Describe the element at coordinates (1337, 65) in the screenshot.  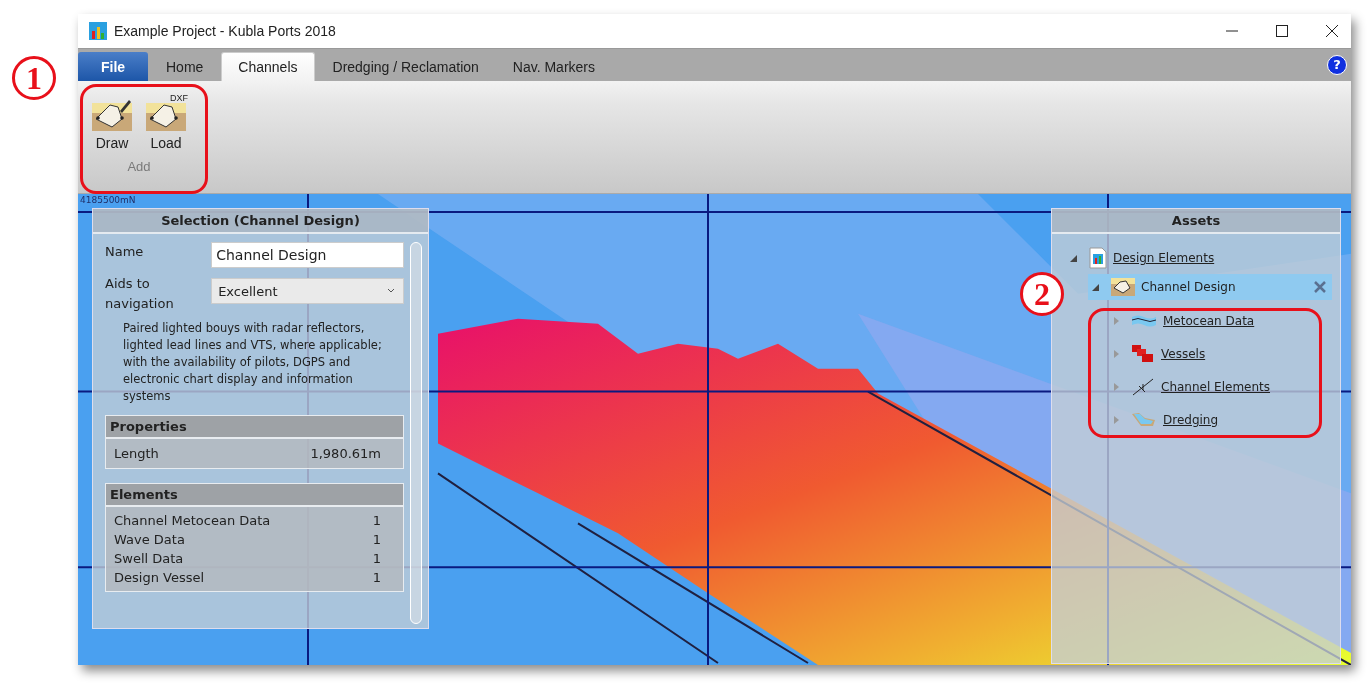
I see `help-button: ?` at that location.